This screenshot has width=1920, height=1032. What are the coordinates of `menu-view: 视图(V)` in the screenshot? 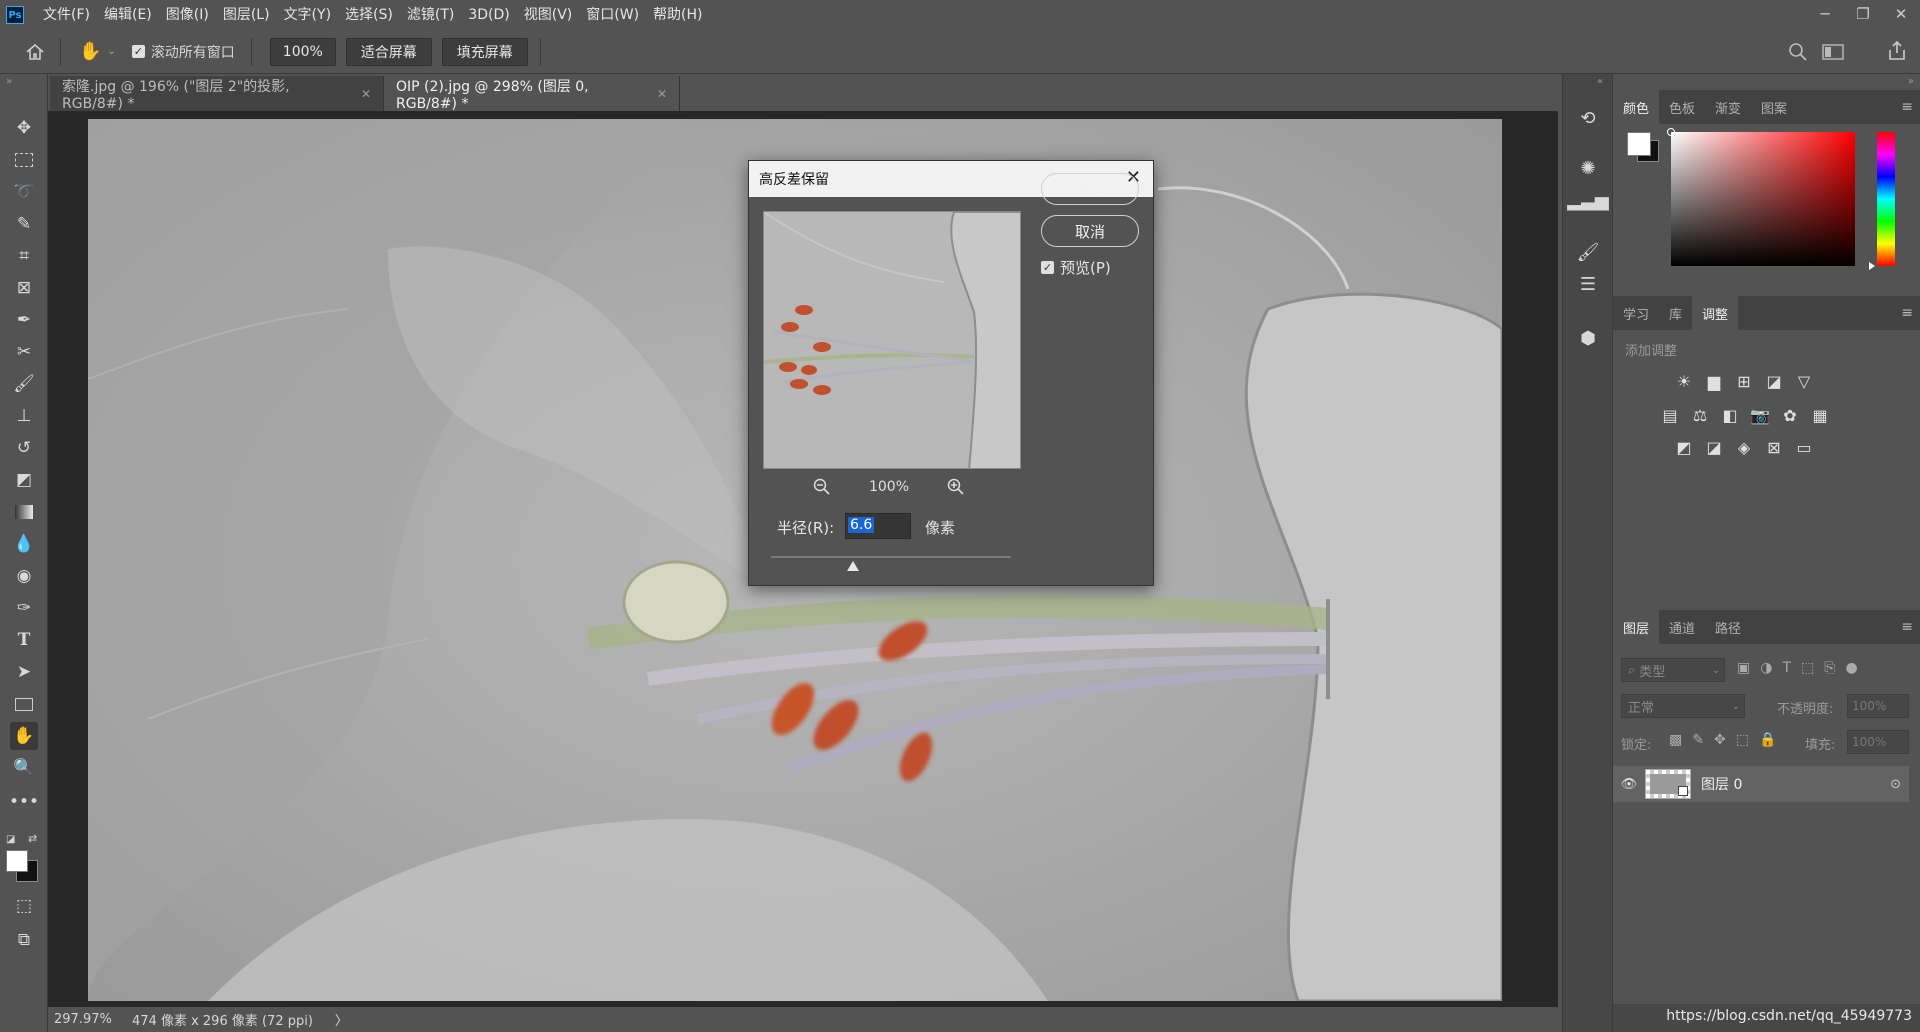 It's located at (548, 15).